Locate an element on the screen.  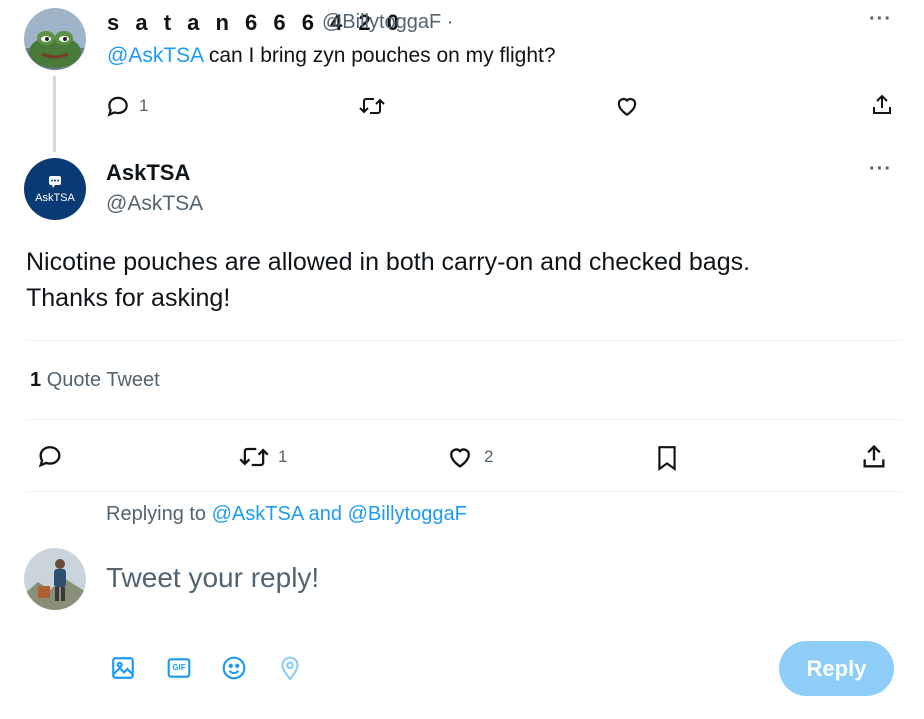
main-retweet-button: 1 is located at coordinates (262, 457).